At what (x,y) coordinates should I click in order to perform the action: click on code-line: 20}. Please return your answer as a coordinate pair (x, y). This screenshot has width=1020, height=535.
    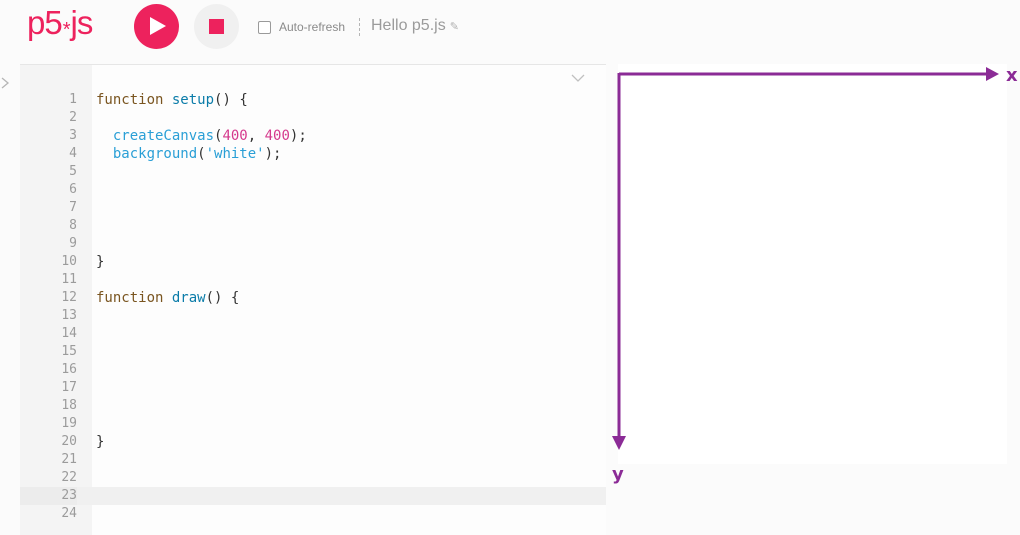
    Looking at the image, I should click on (313, 442).